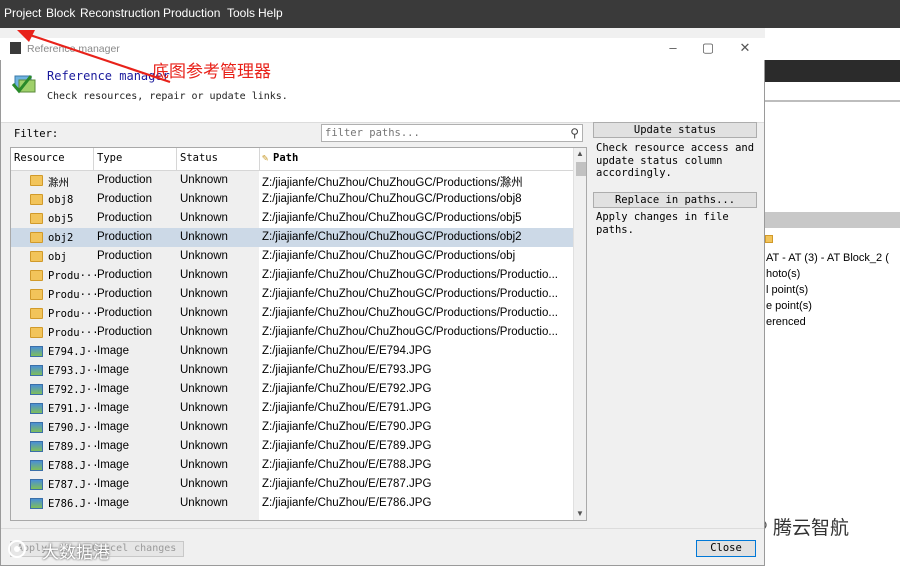 The height and width of the screenshot is (566, 900). I want to click on background-divider, so click(832, 101).